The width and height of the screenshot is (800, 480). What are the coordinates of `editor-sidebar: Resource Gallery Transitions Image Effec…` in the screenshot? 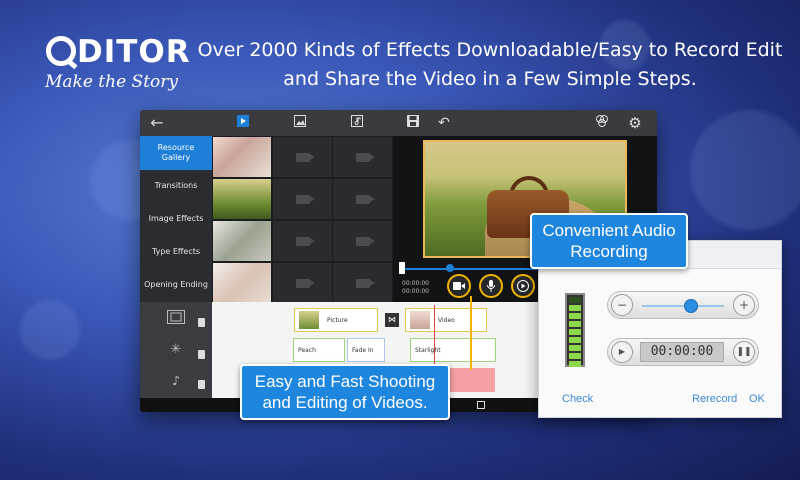 It's located at (176, 219).